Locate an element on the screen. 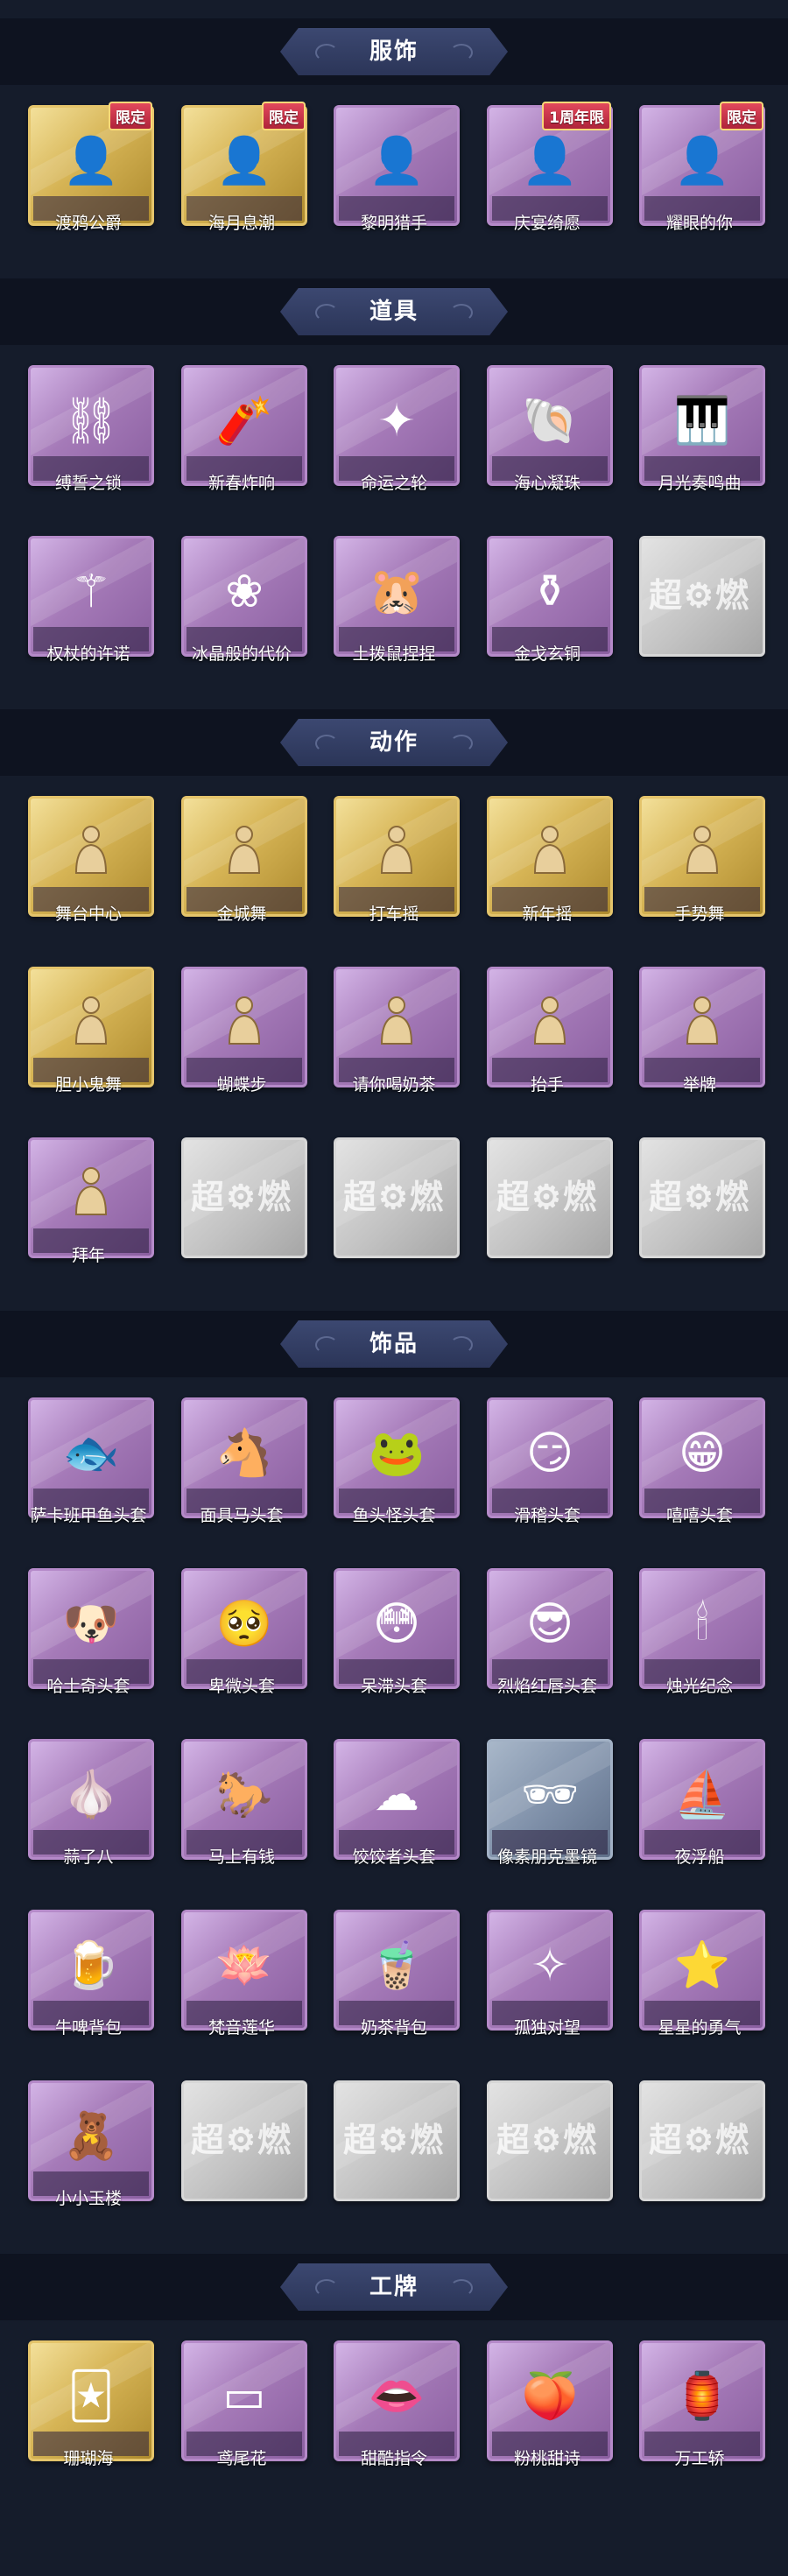 The image size is (788, 2576). reward-item: 🐶 哈士奇头套 is located at coordinates (91, 1634).